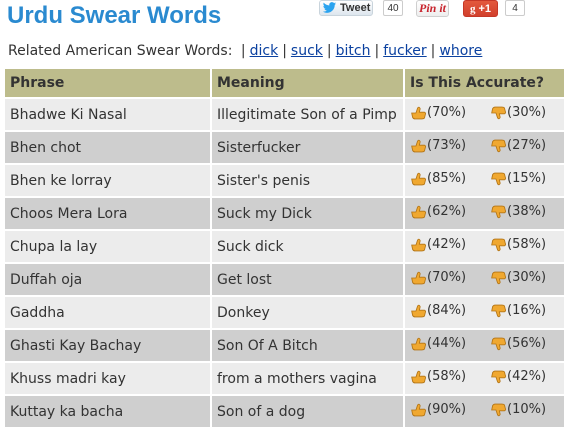 The width and height of the screenshot is (566, 447). I want to click on accurate-percent: (90%), so click(447, 410).